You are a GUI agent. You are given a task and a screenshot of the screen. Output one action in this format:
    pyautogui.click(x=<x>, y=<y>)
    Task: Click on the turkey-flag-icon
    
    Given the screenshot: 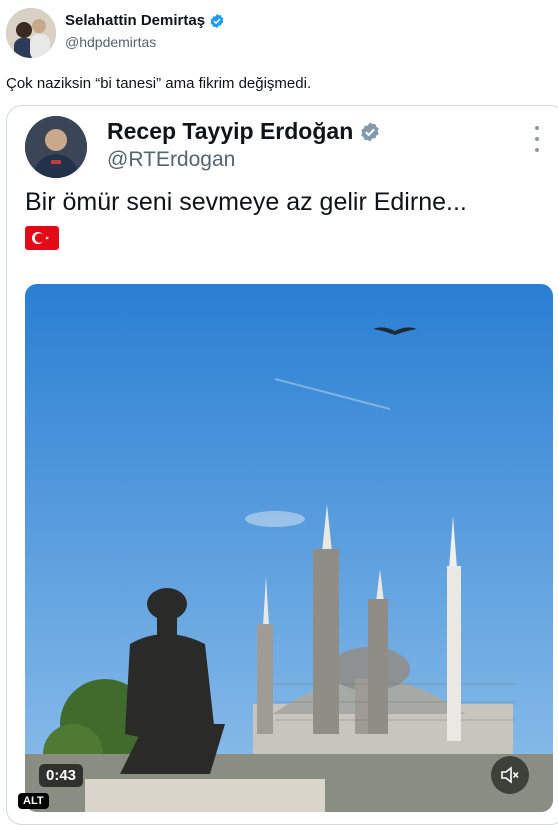 What is the action you would take?
    pyautogui.click(x=42, y=238)
    